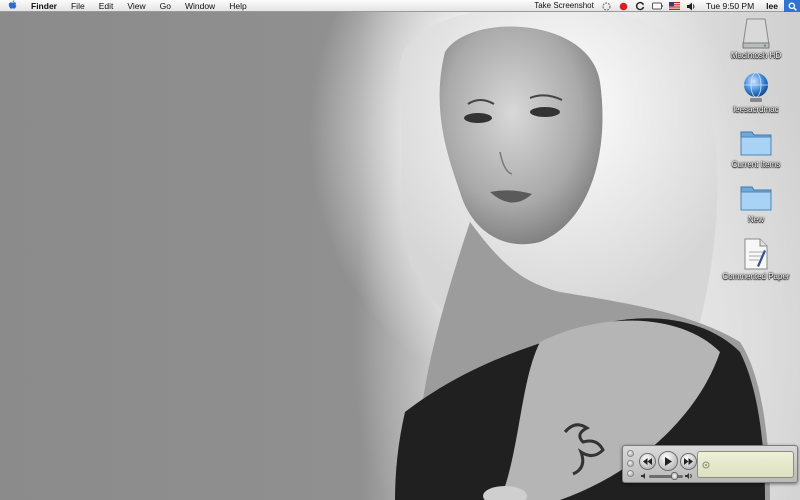 This screenshot has height=500, width=800. I want to click on menu-app-finder: Finder, so click(45, 6).